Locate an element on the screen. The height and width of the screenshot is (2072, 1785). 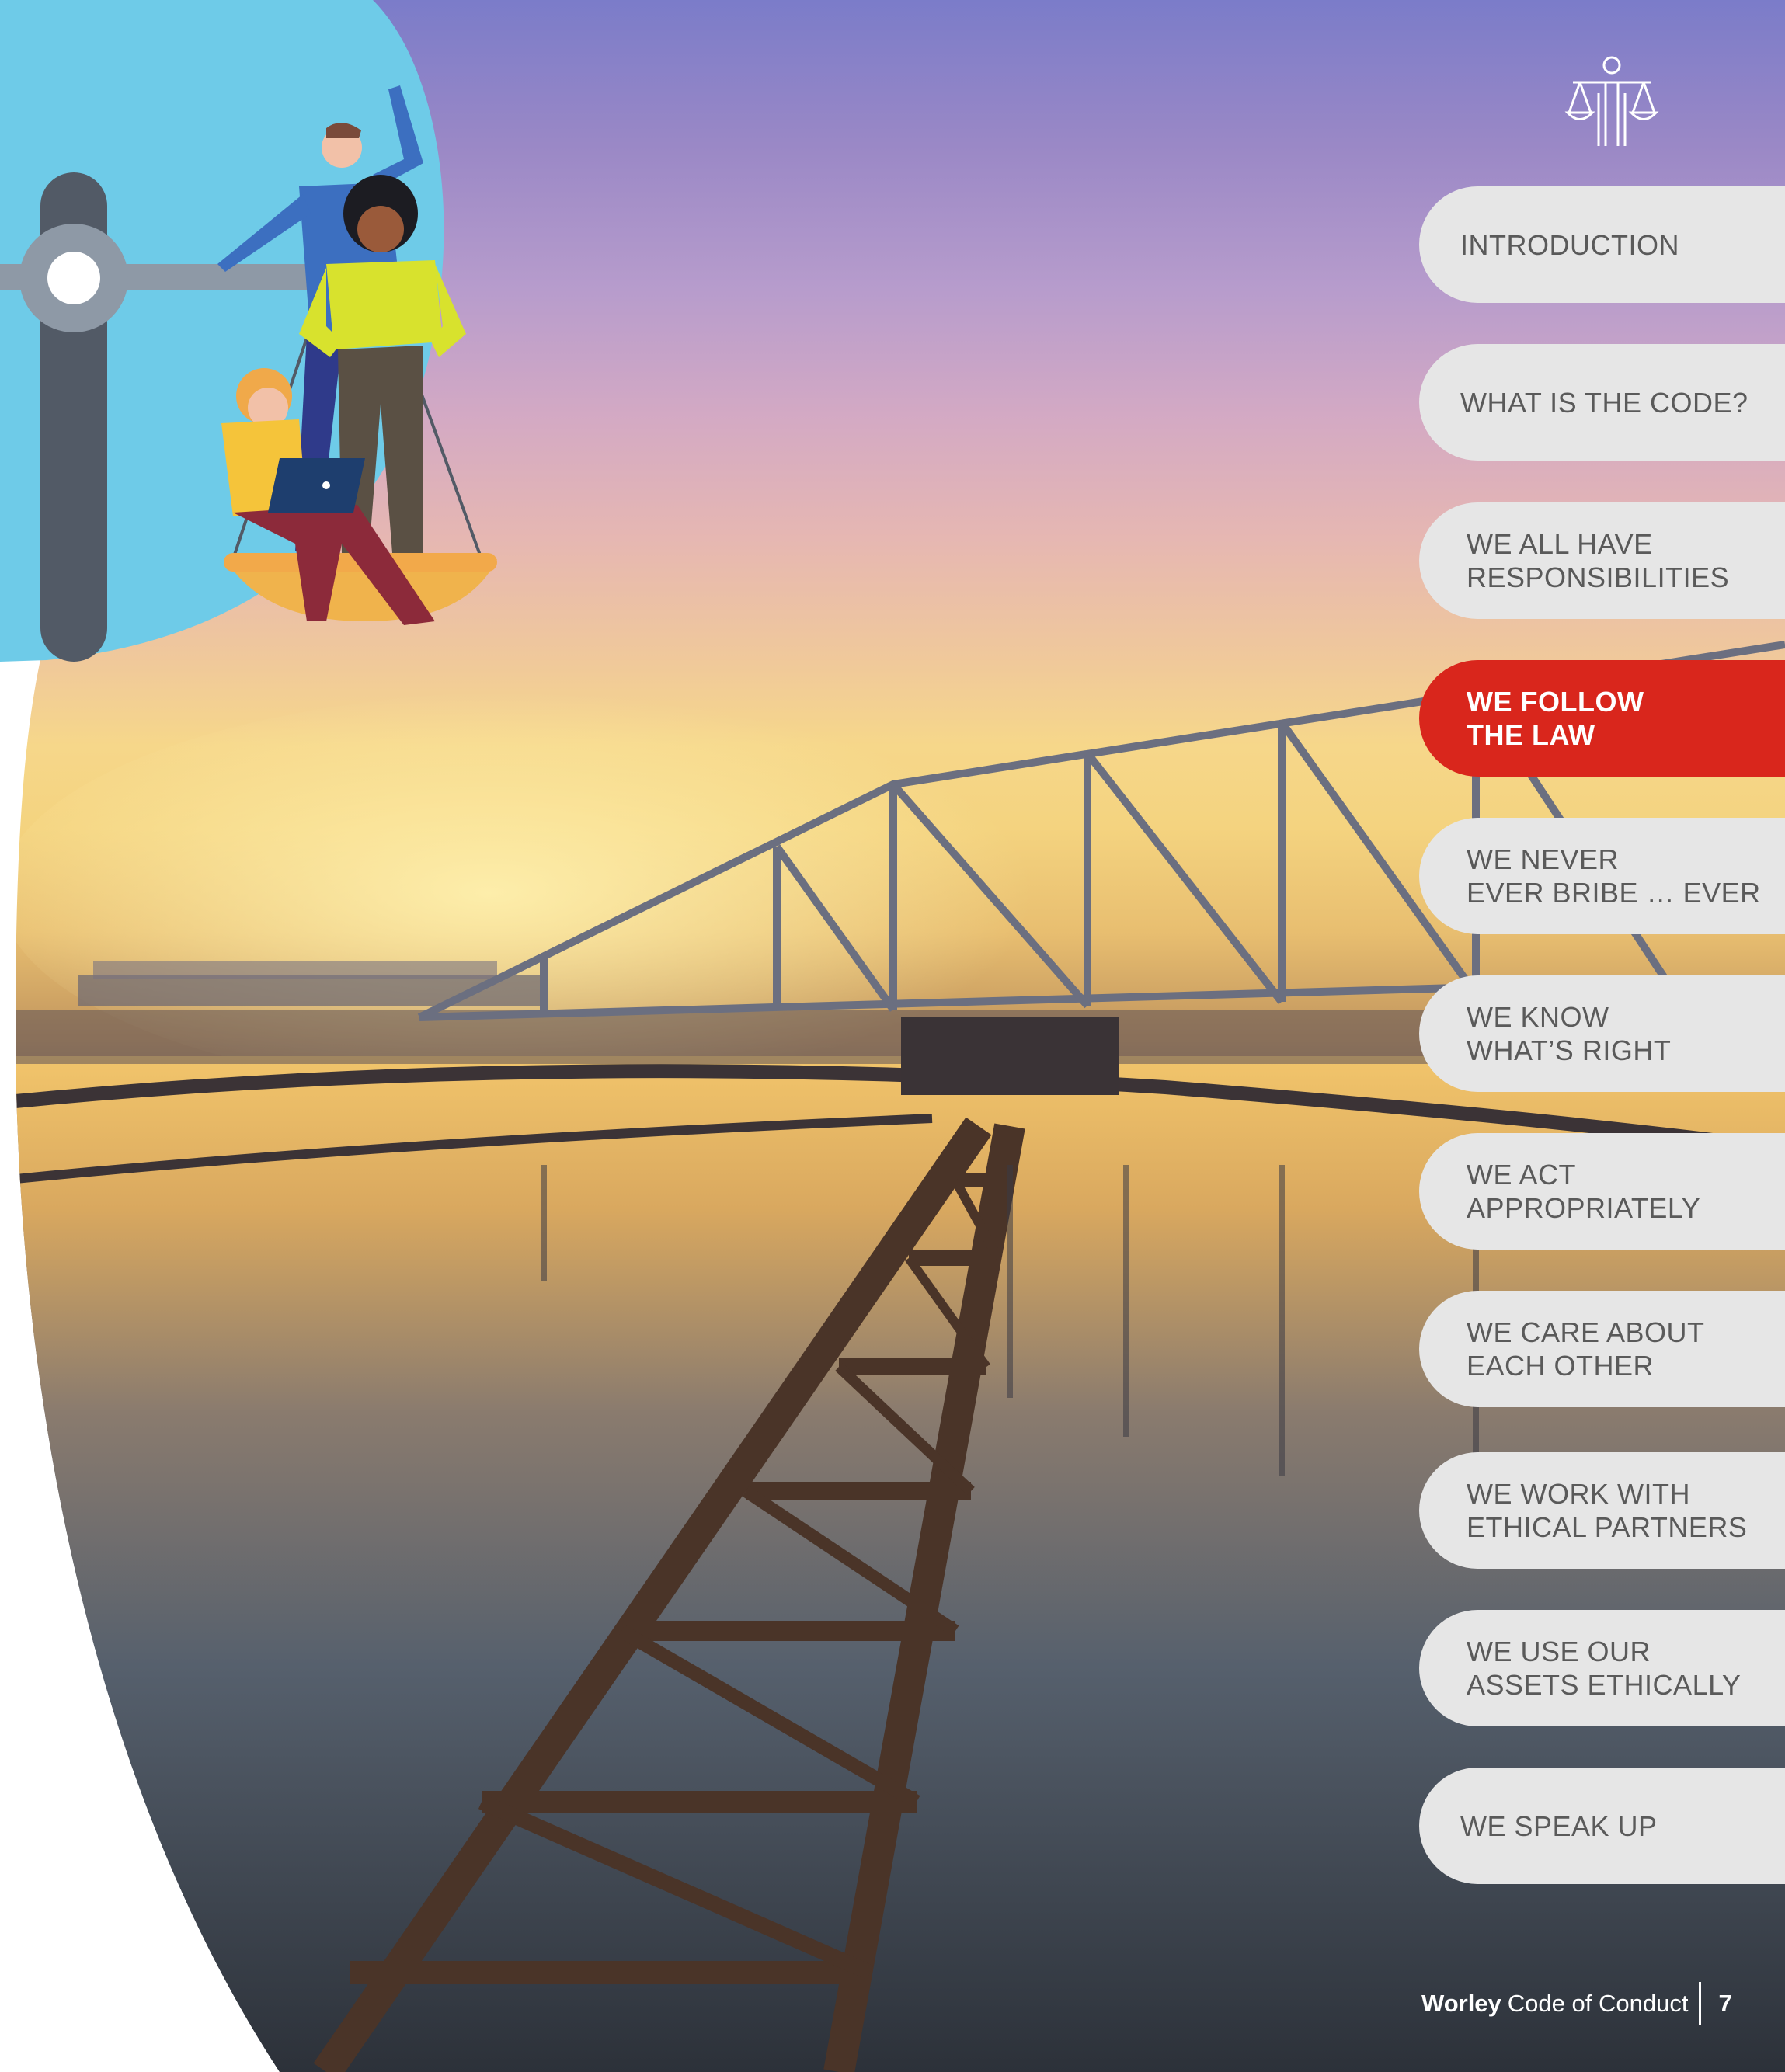
tab-we-never-ever-bribe: WE NEVER EVER BRIBE … EVER is located at coordinates (1602, 876).